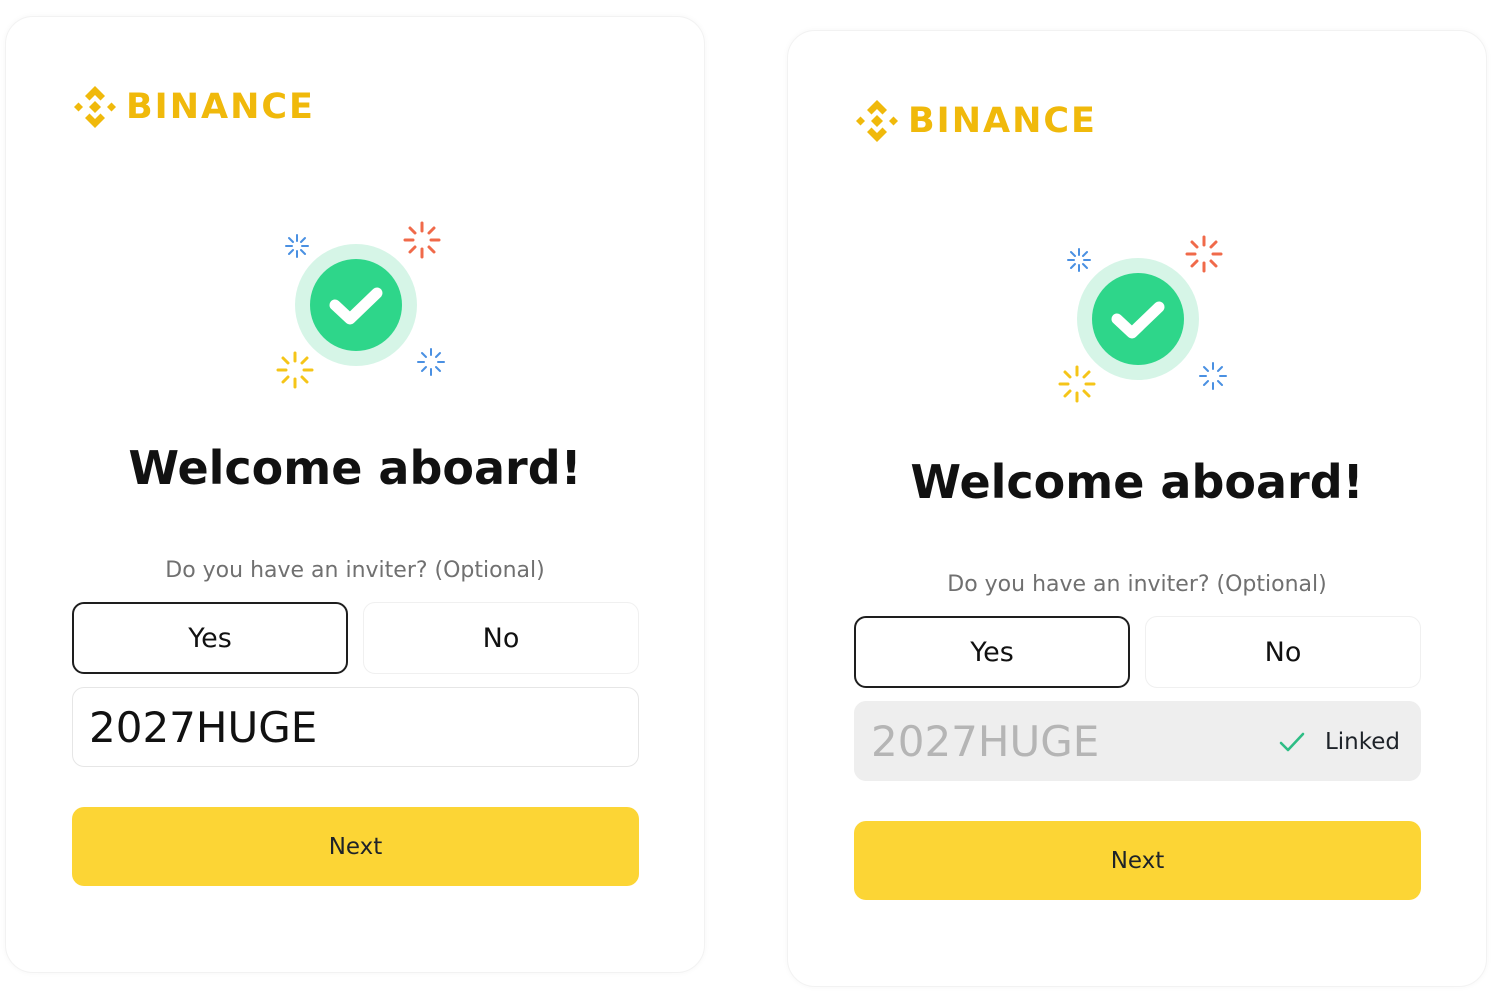  Describe the element at coordinates (1362, 742) in the screenshot. I see `linked-label: Linked` at that location.